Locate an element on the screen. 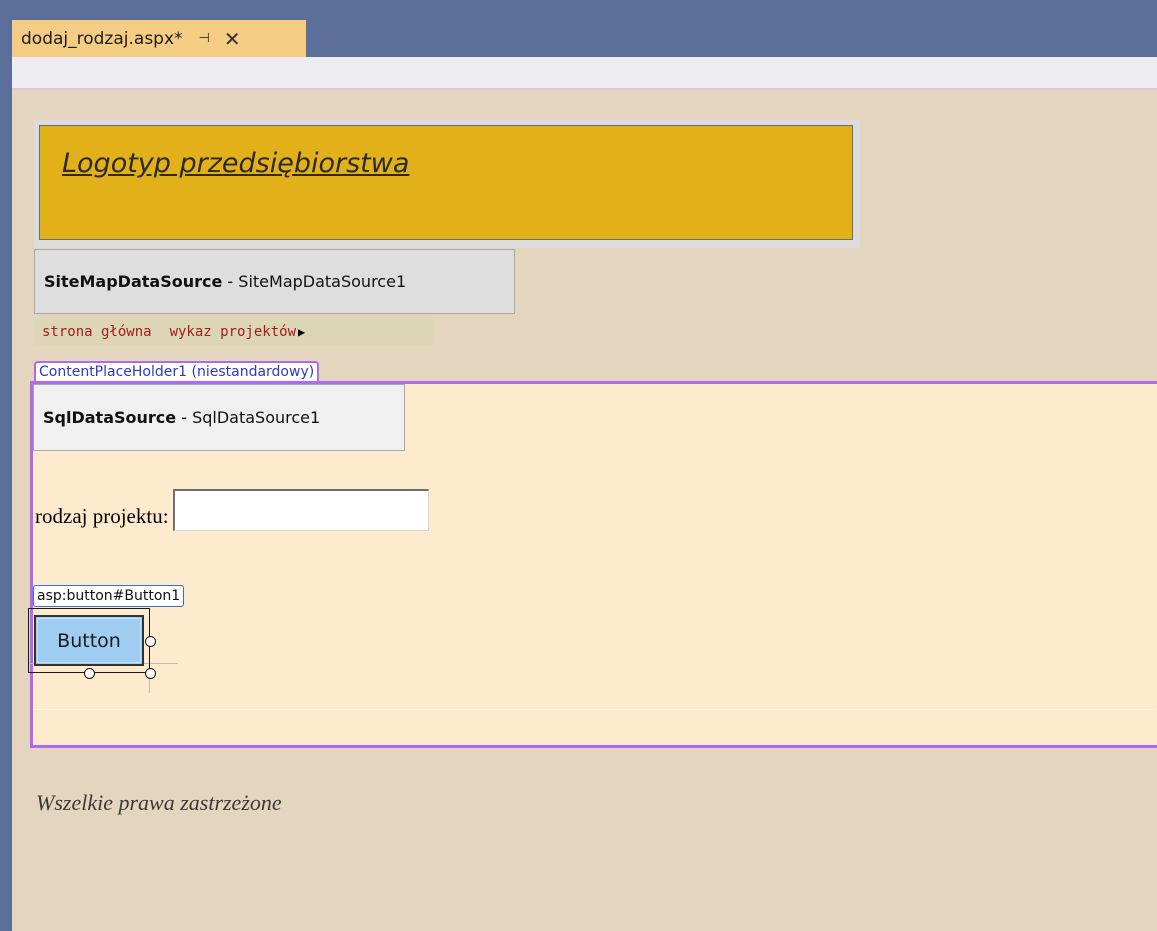 The height and width of the screenshot is (931, 1157). breadcrumb-item-projects: wykaz projektów is located at coordinates (233, 332).